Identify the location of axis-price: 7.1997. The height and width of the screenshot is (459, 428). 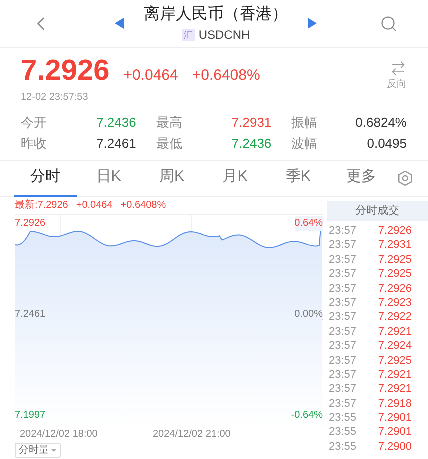
(30, 416).